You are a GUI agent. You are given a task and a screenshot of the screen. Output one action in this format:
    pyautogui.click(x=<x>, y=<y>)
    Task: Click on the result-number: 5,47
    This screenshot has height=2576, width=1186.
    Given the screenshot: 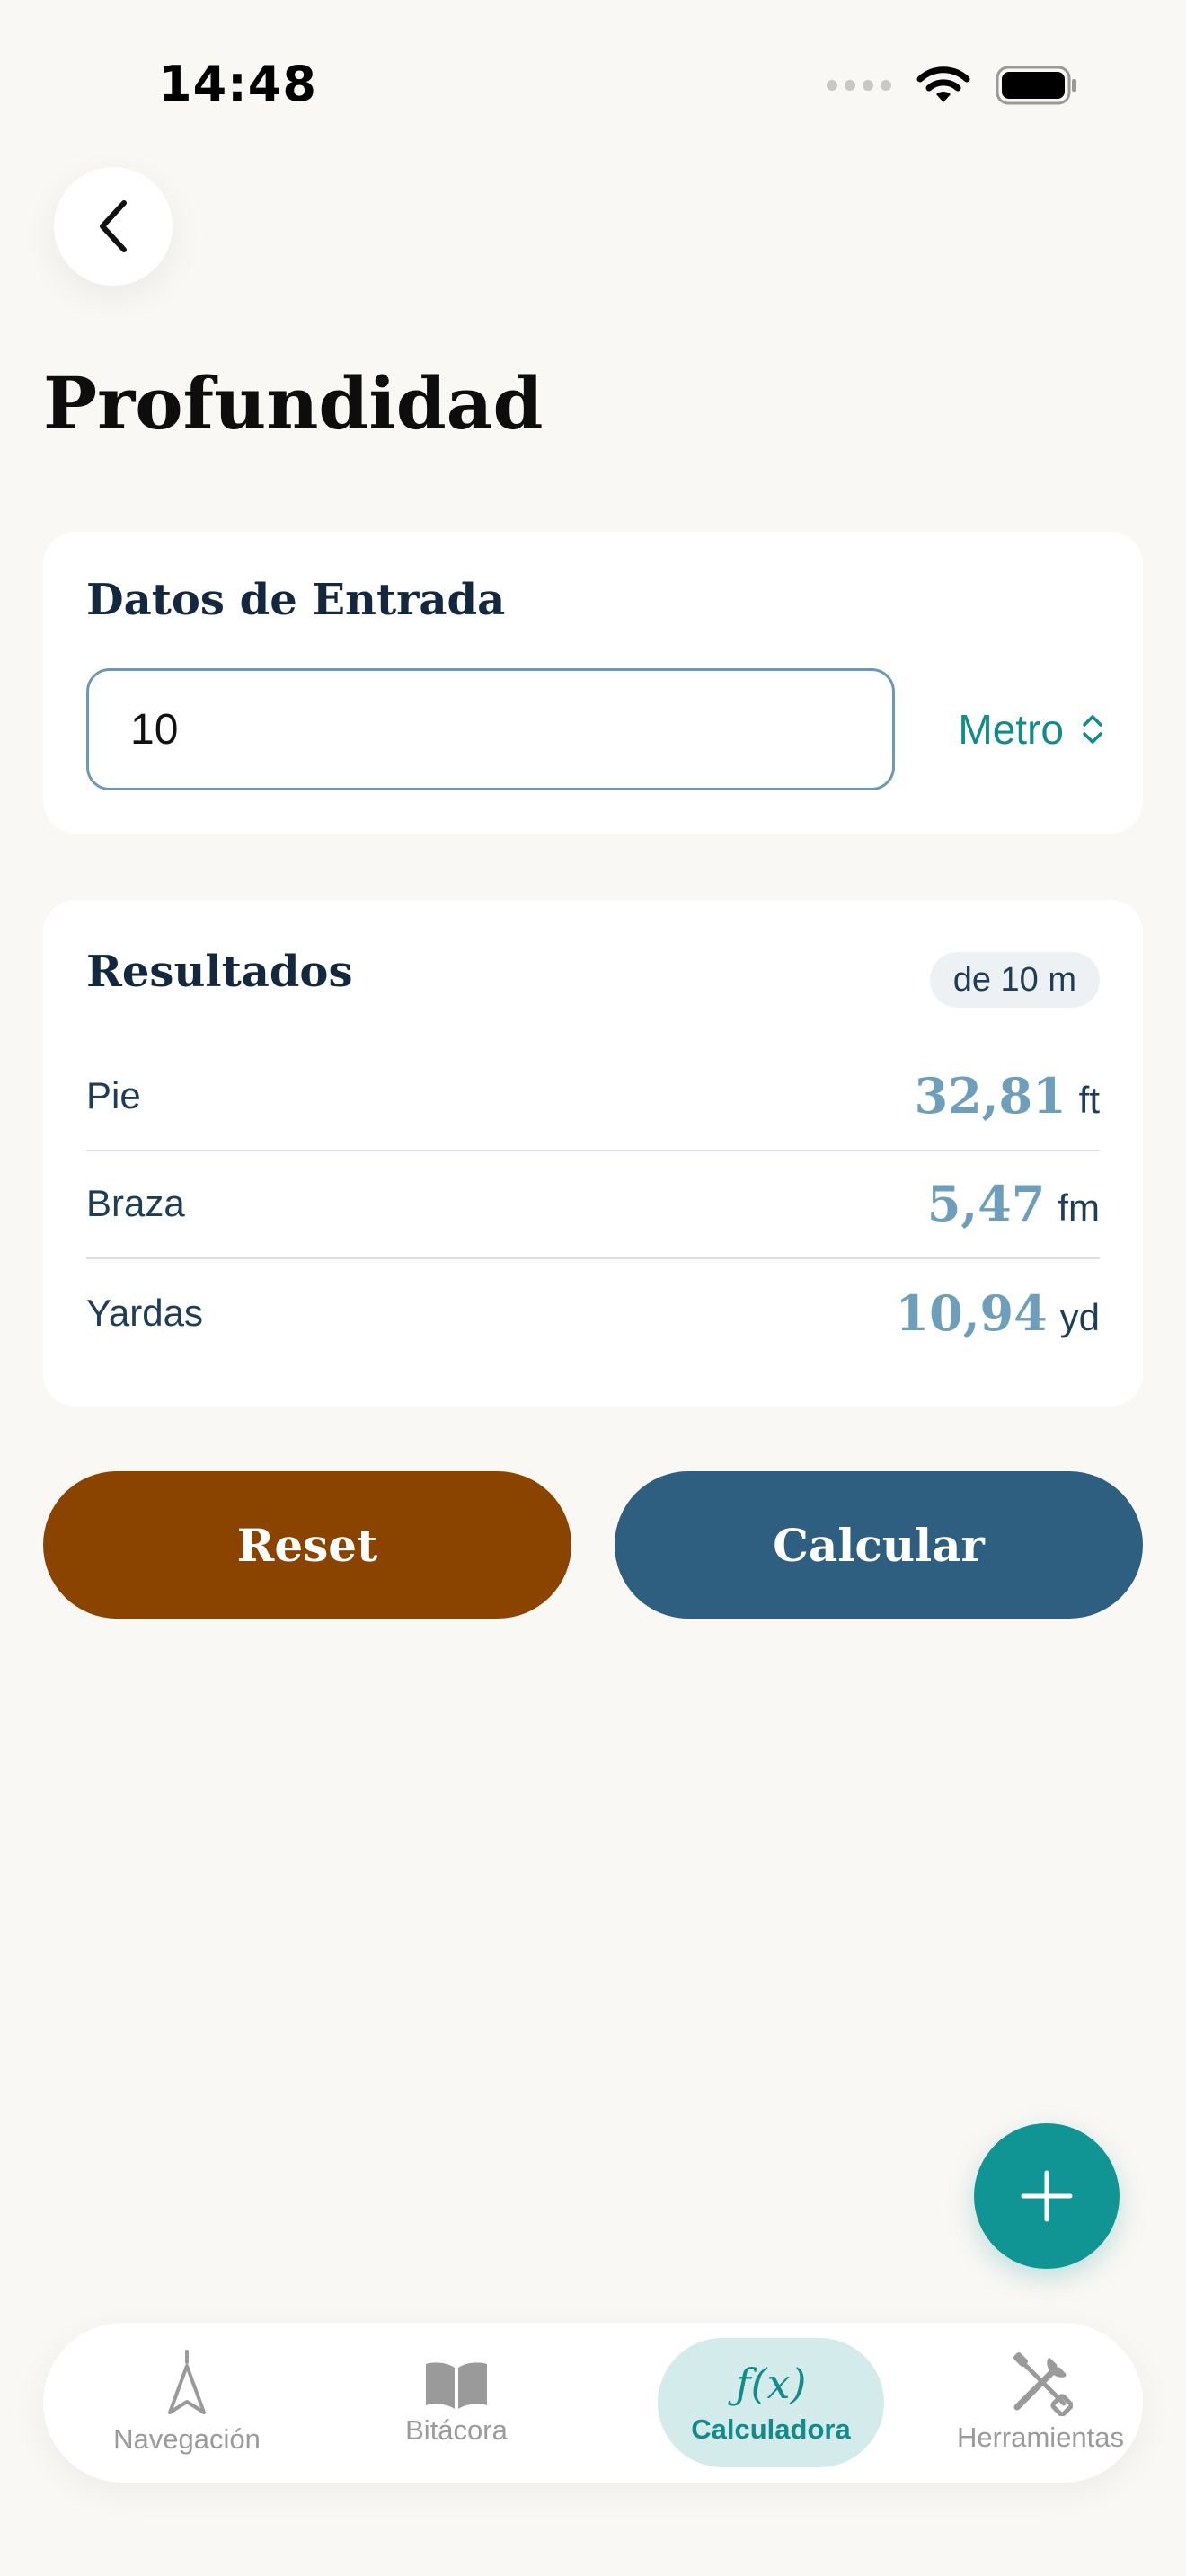 What is the action you would take?
    pyautogui.click(x=986, y=1203)
    